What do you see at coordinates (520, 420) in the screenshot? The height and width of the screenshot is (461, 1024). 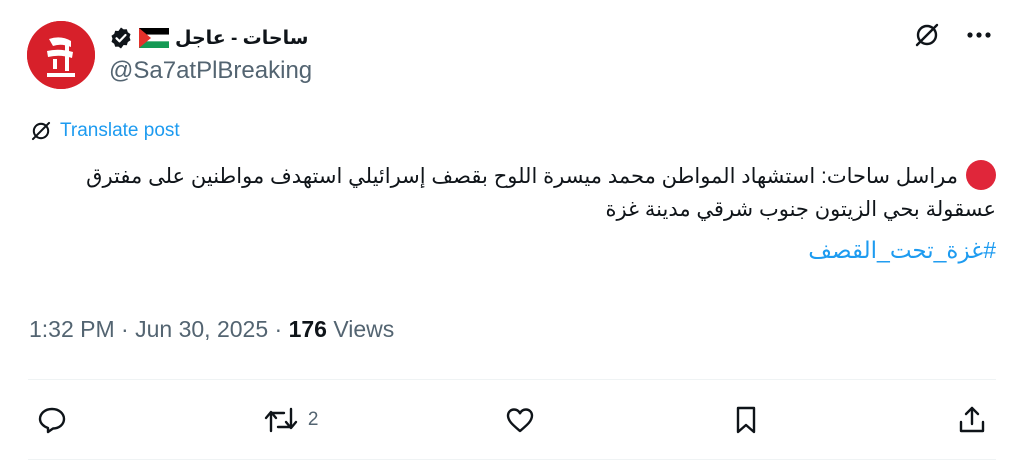 I see `heart-icon` at bounding box center [520, 420].